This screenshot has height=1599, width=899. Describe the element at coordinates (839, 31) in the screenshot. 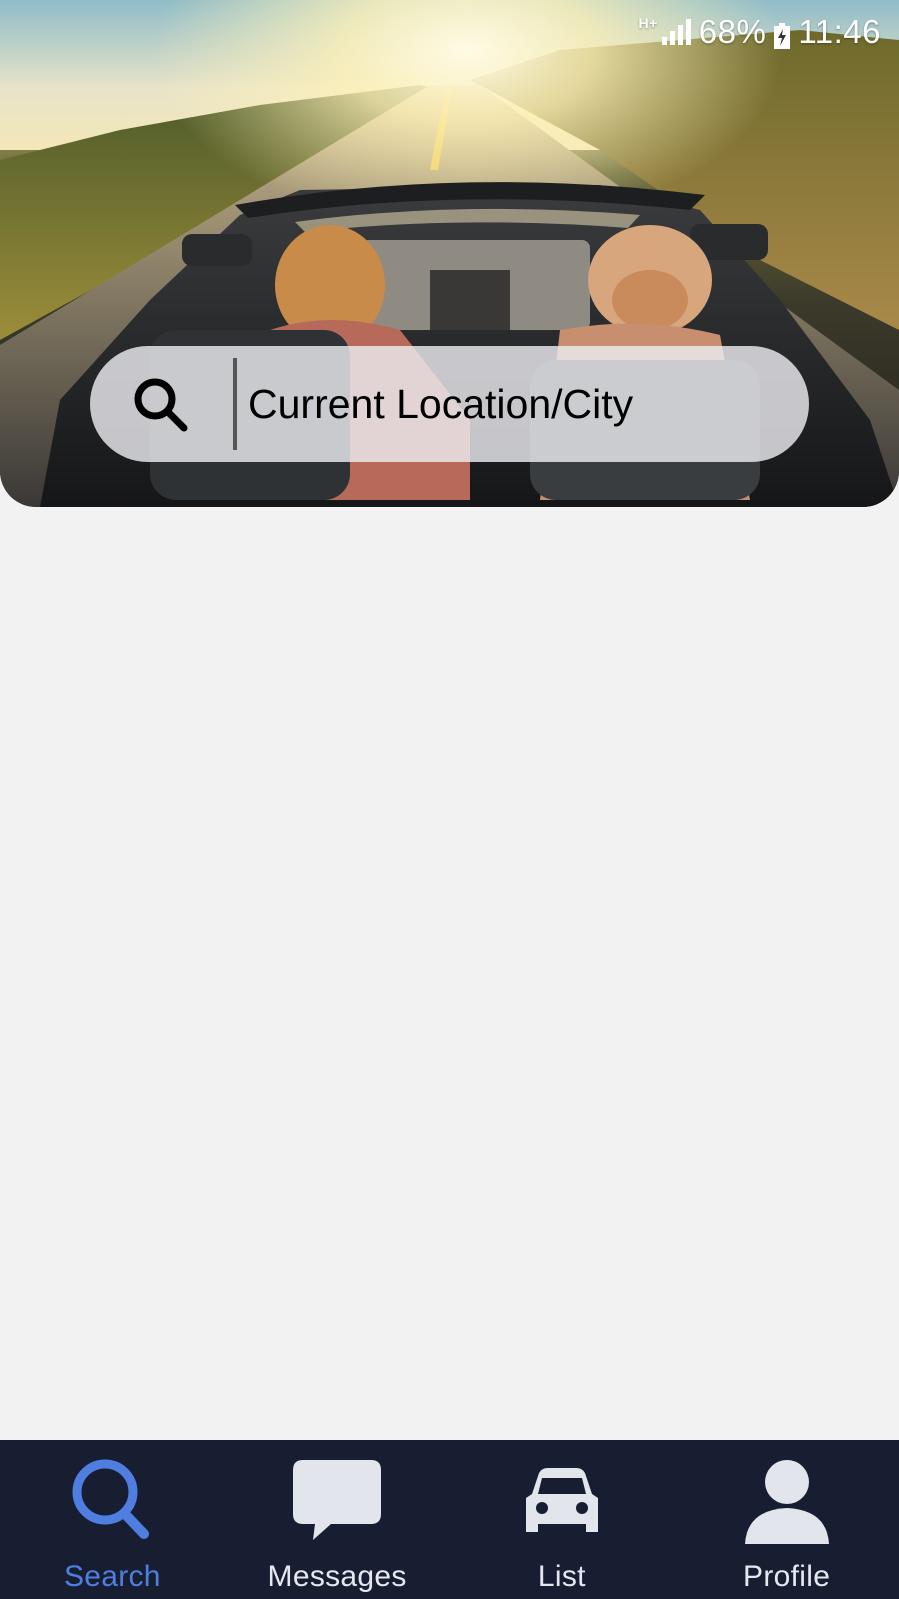

I see `clock: 11:46` at that location.